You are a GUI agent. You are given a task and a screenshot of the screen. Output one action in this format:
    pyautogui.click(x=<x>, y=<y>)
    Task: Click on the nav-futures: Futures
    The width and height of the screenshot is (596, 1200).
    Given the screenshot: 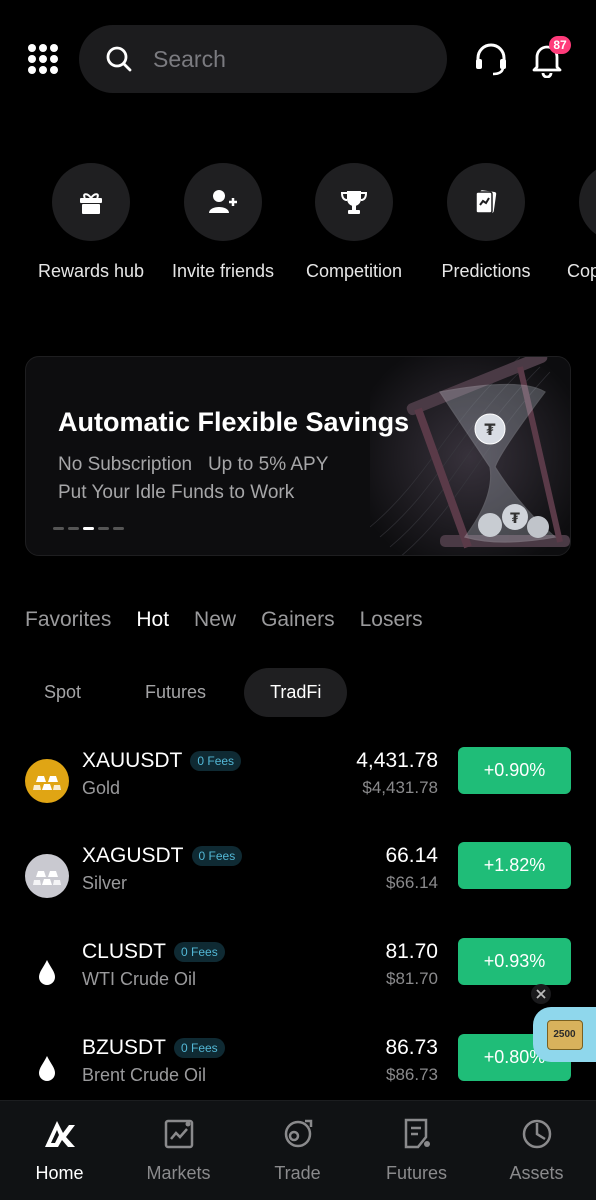 What is the action you would take?
    pyautogui.click(x=416, y=1150)
    